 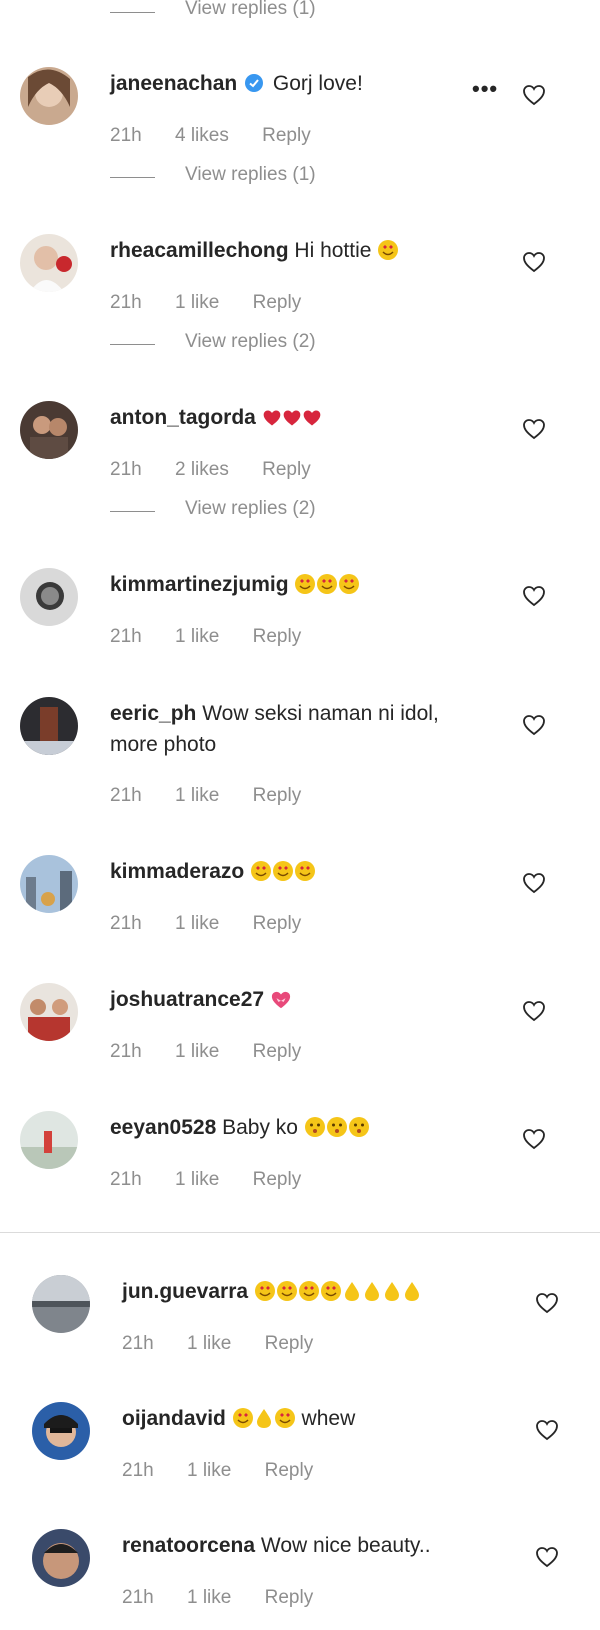 I want to click on comment-body: whew, so click(x=328, y=1418).